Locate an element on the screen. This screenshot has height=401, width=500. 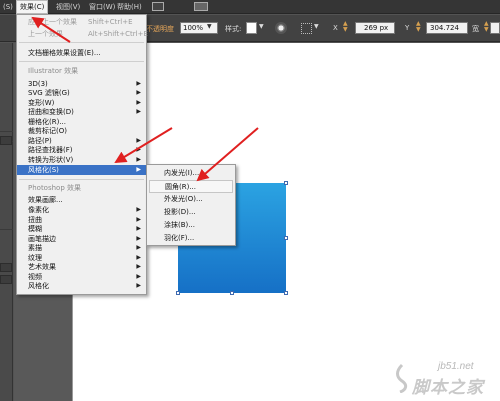
menu-bar: (S) 效果(C) 视图(V) 窗口(W) 帮助(H) is located at coordinates (250, 7).